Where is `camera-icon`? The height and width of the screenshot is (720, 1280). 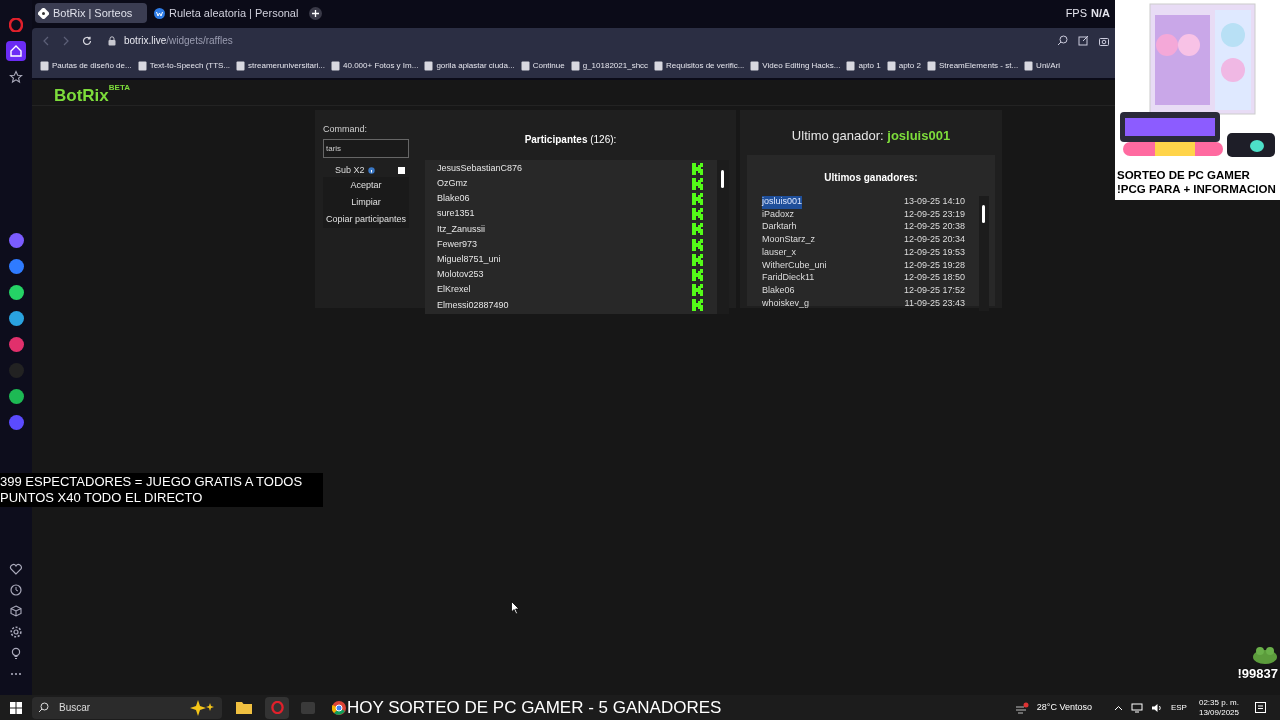
camera-icon is located at coordinates (1104, 40).